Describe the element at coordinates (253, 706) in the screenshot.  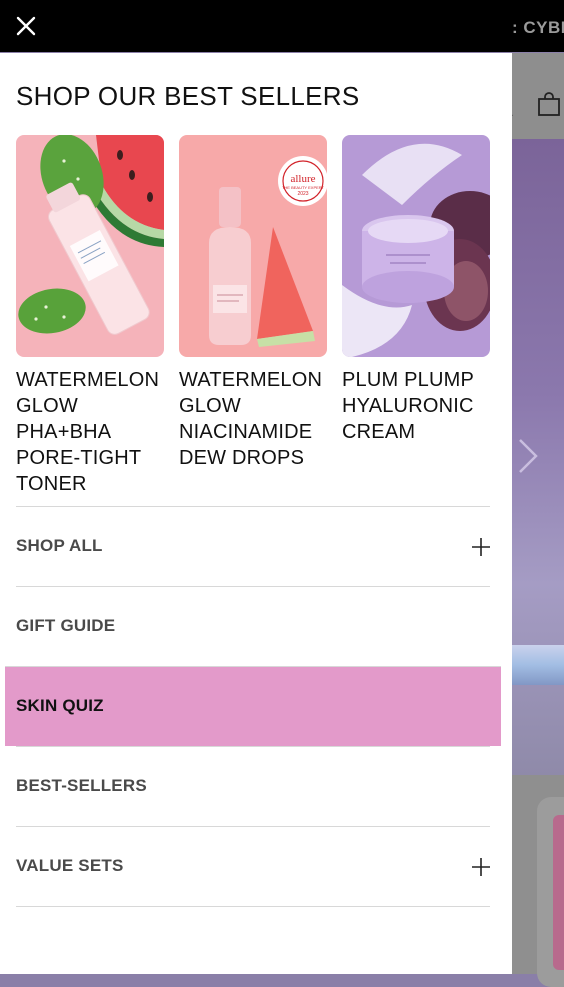
I see `nav-item-skin-quiz: SKIN QUIZ` at that location.